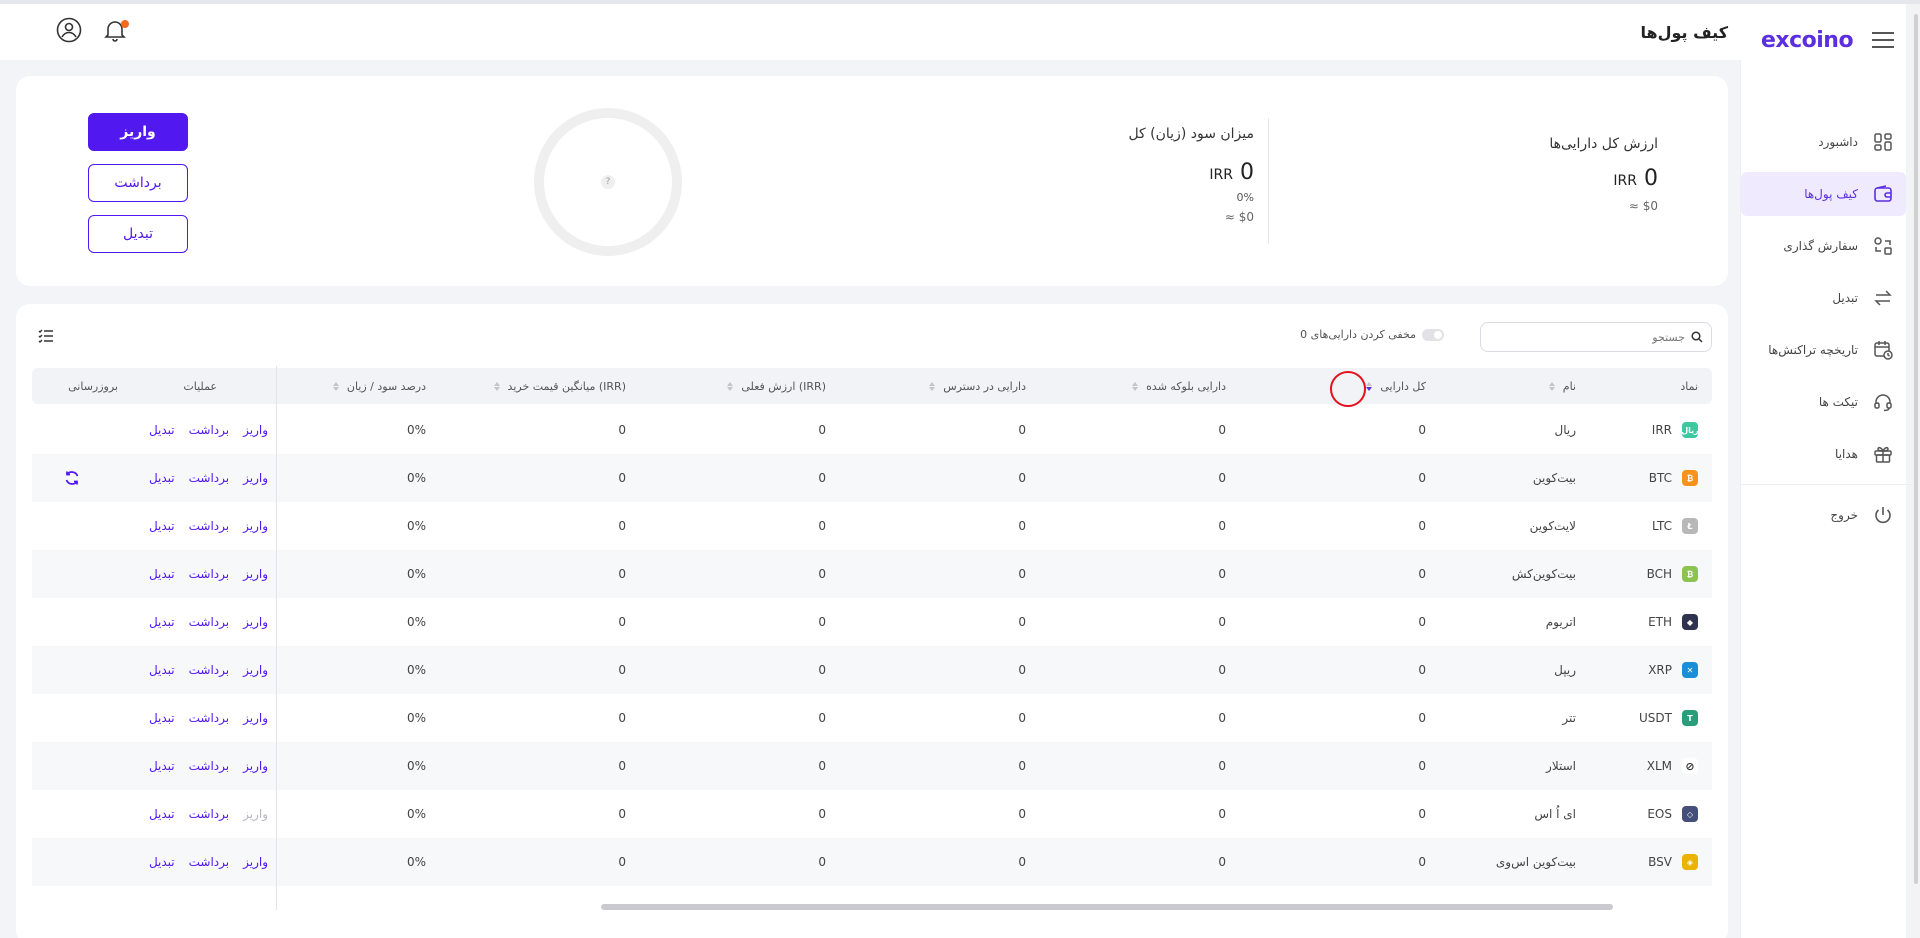  Describe the element at coordinates (138, 234) in the screenshot. I see `convert-button: تبدیل` at that location.